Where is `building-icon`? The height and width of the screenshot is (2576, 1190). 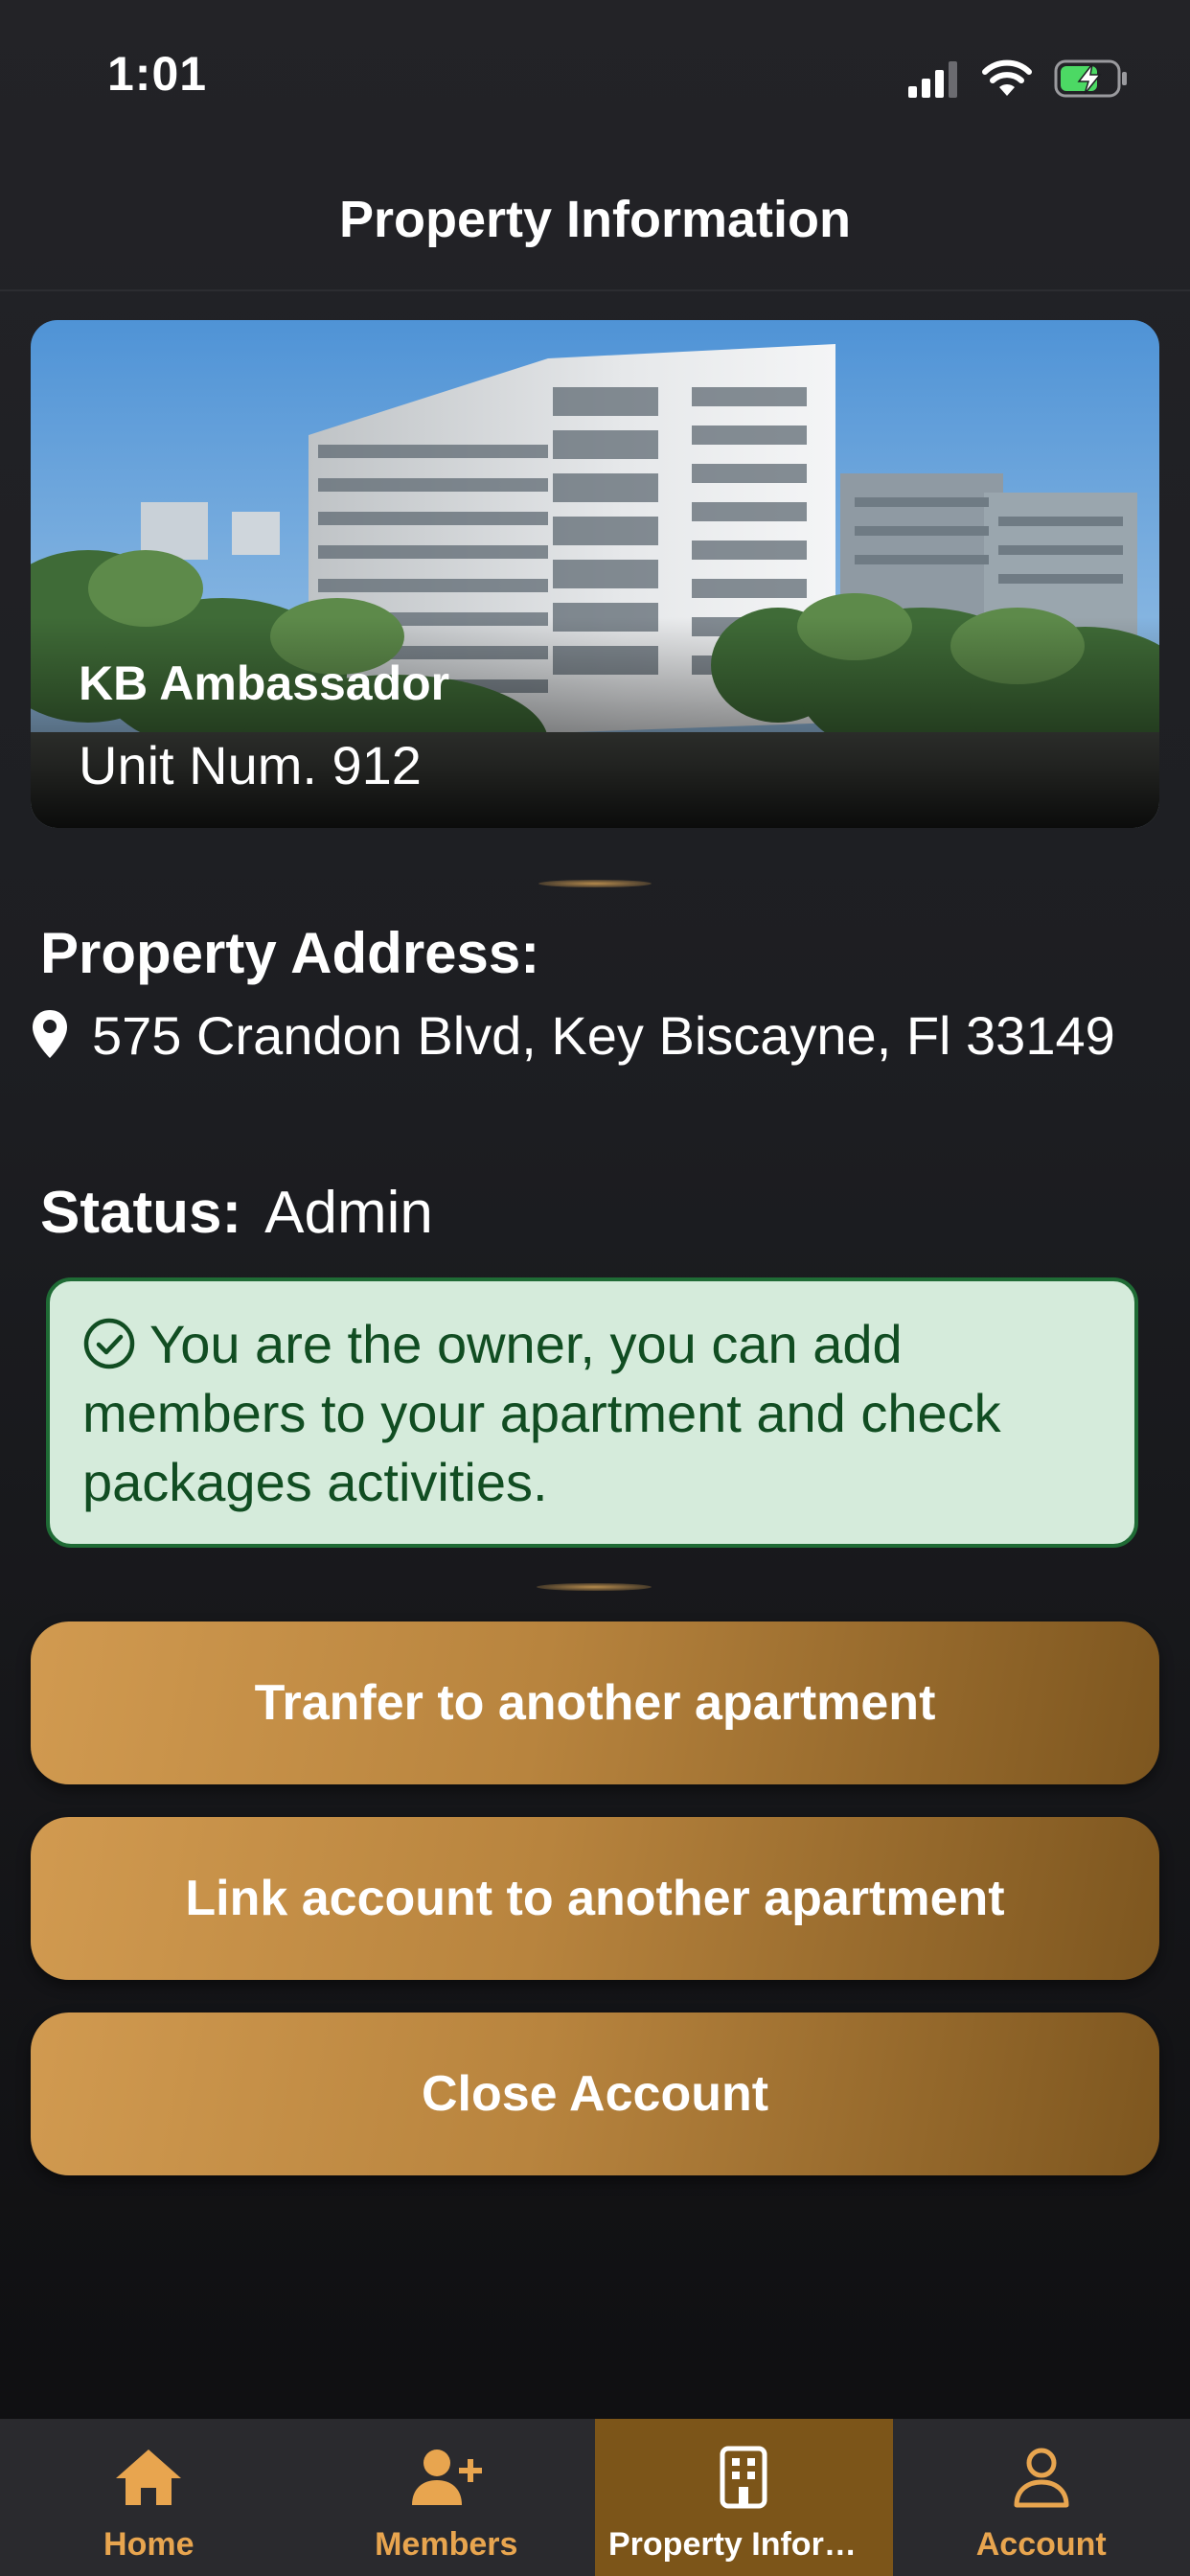
building-icon is located at coordinates (744, 2477).